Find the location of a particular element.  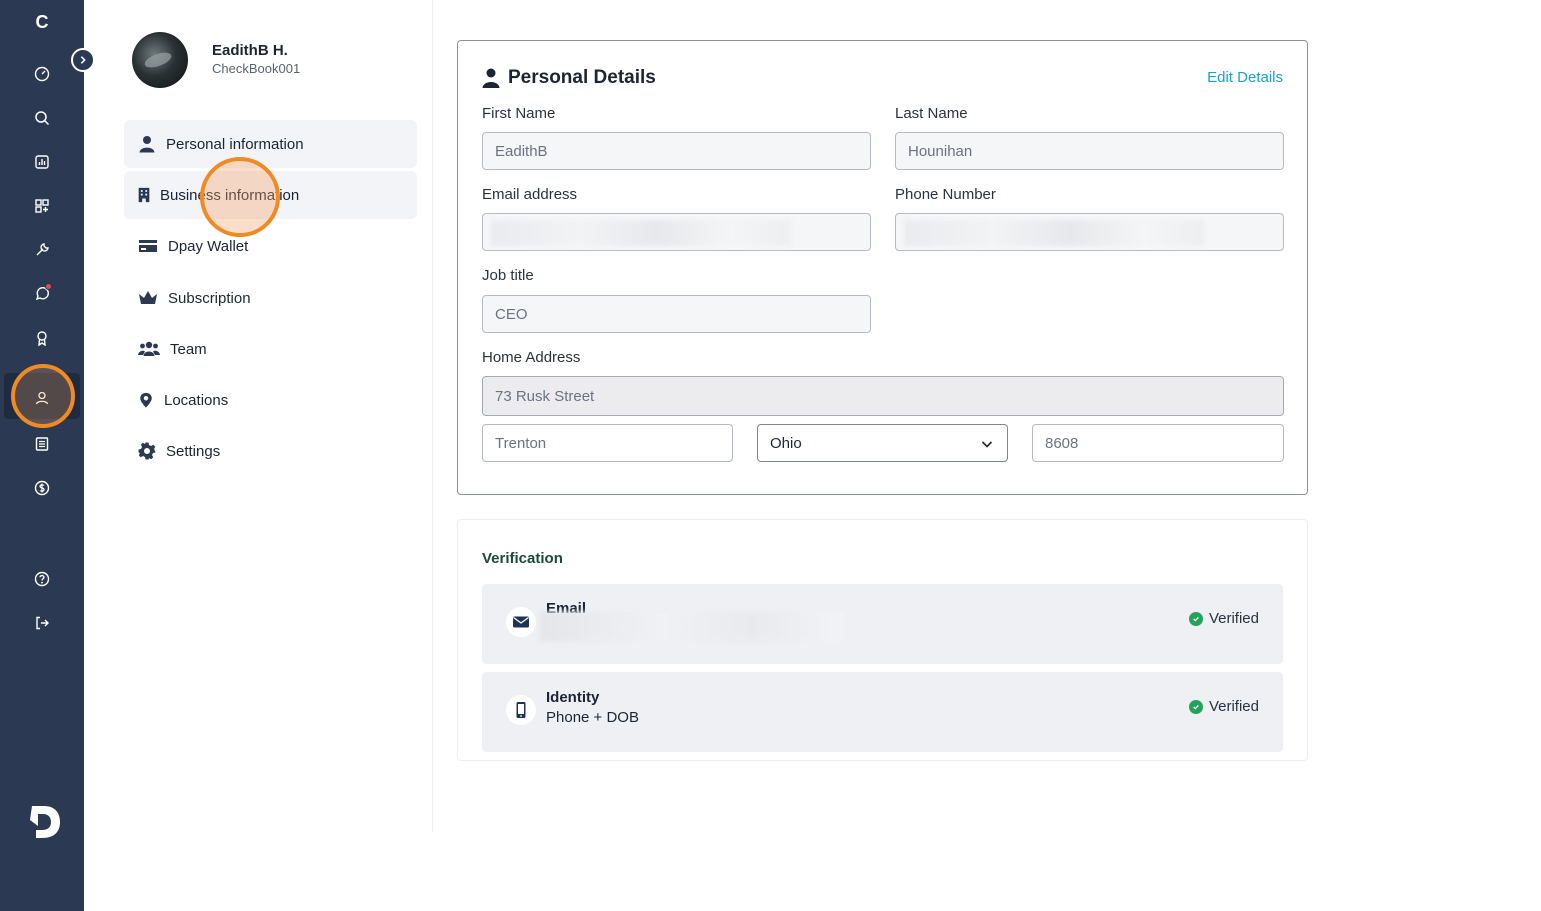

zip-field: 8608 is located at coordinates (1158, 443).